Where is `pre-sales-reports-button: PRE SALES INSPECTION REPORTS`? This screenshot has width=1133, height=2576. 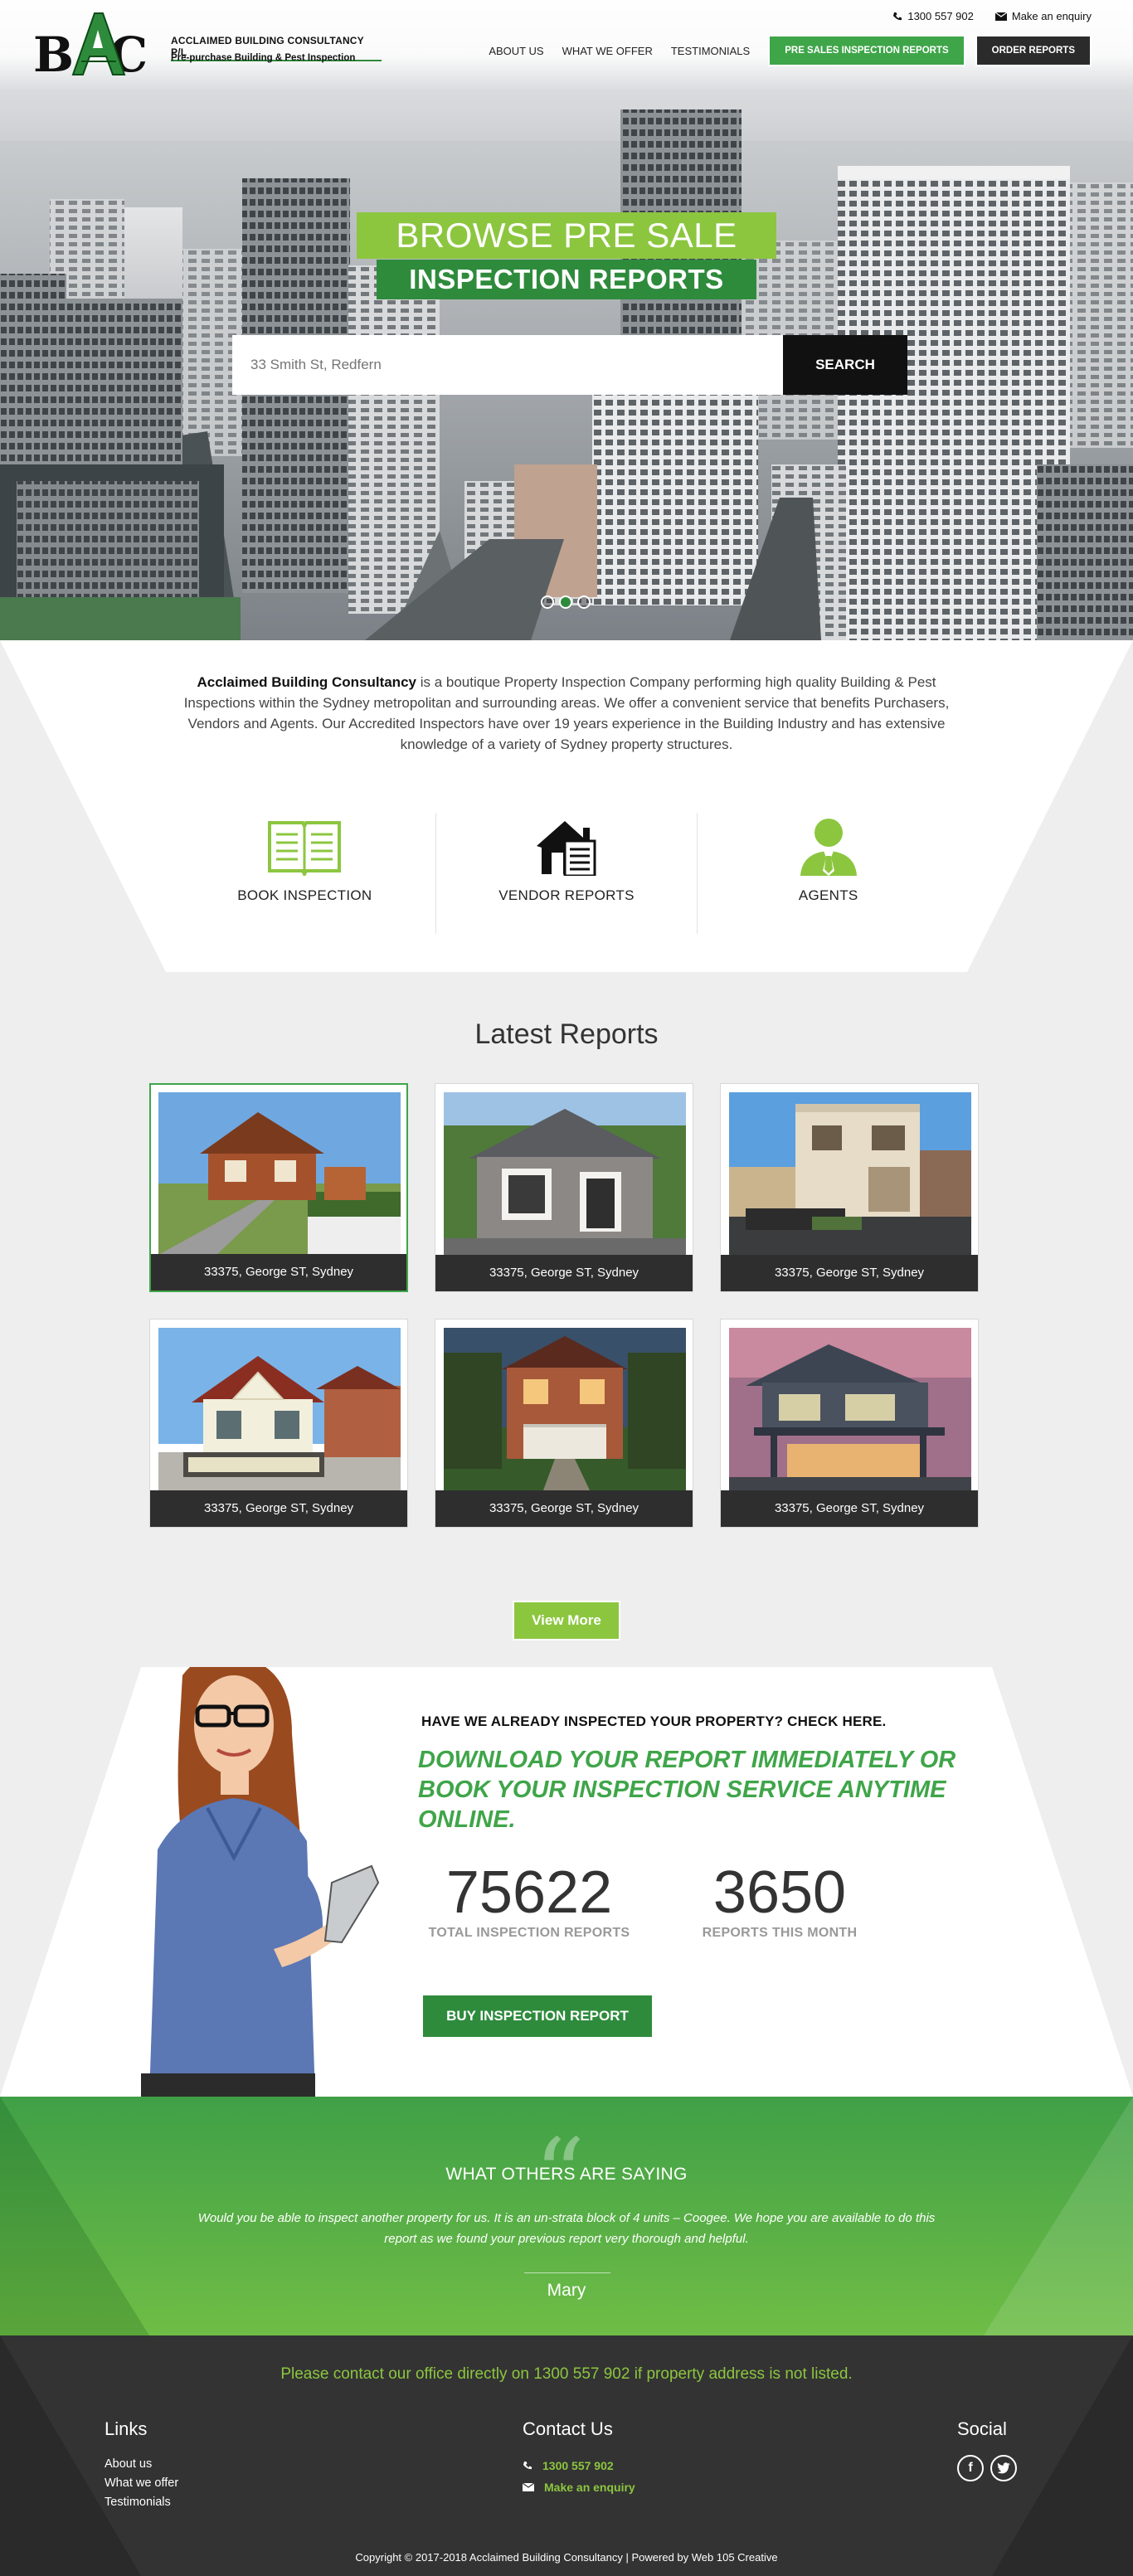
pre-sales-reports-button: PRE SALES INSPECTION REPORTS is located at coordinates (867, 50).